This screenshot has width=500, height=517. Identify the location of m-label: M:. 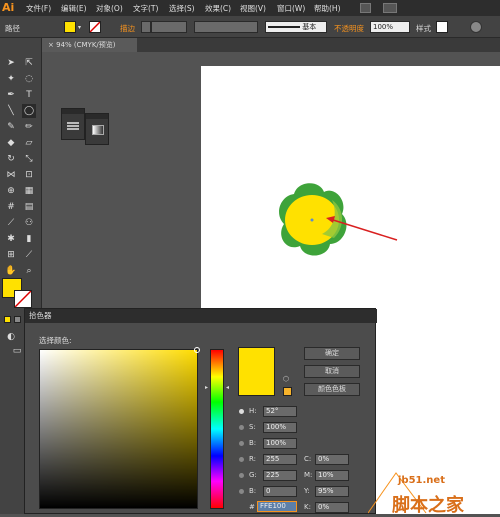
(308, 475).